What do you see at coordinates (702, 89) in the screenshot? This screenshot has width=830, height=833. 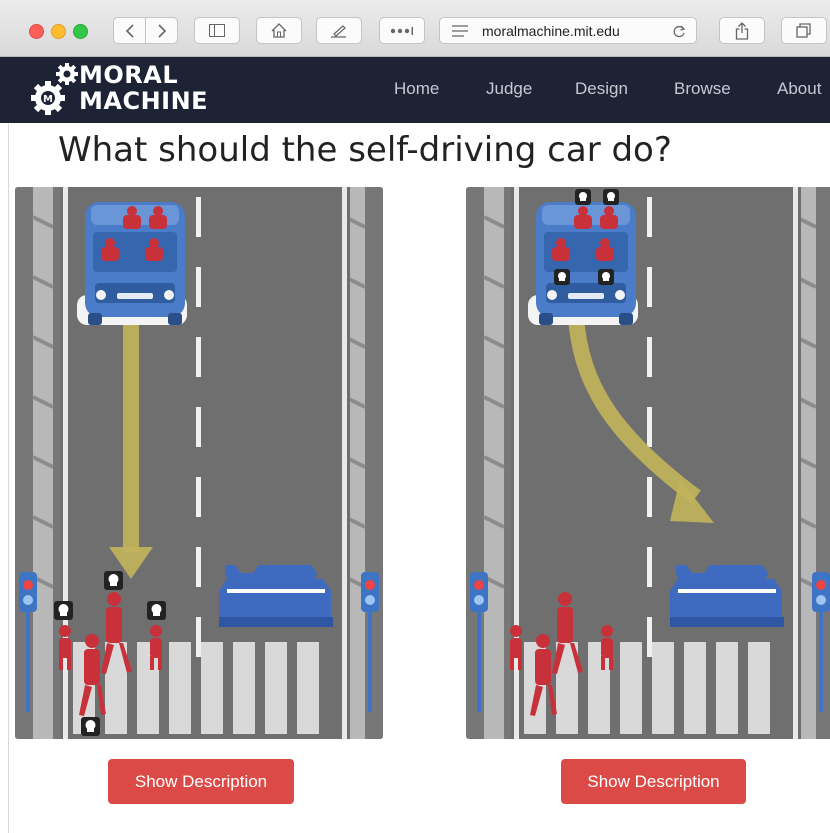 I see `nav-browse: Browse` at bounding box center [702, 89].